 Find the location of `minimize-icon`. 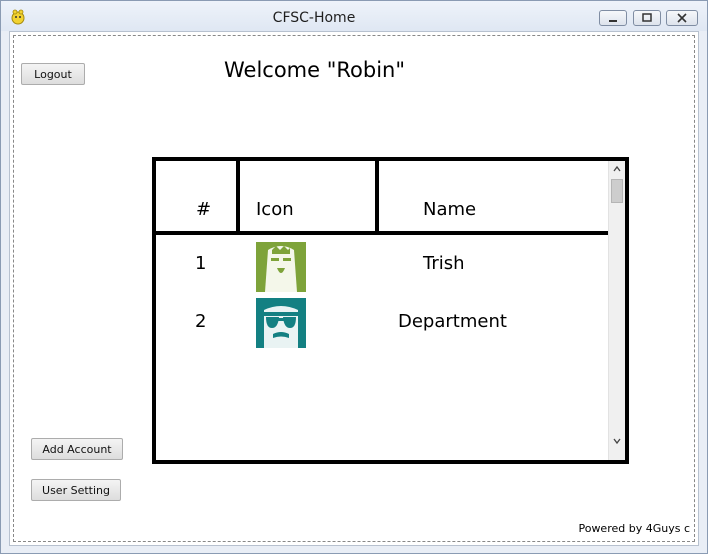

minimize-icon is located at coordinates (613, 21).